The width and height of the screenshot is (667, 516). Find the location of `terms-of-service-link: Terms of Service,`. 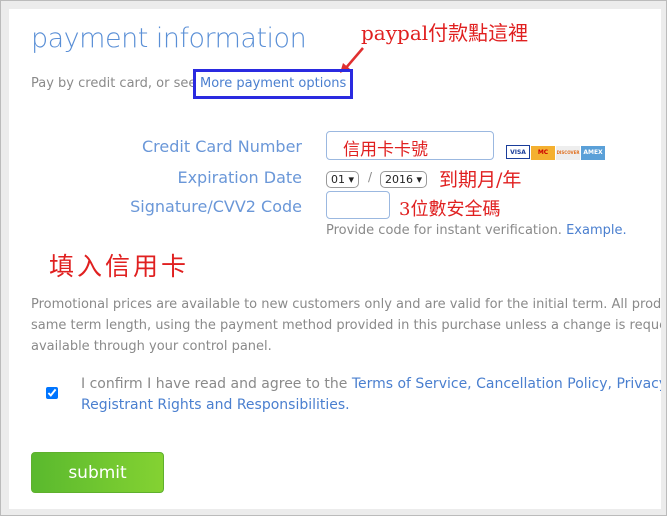

terms-of-service-link: Terms of Service, is located at coordinates (412, 384).